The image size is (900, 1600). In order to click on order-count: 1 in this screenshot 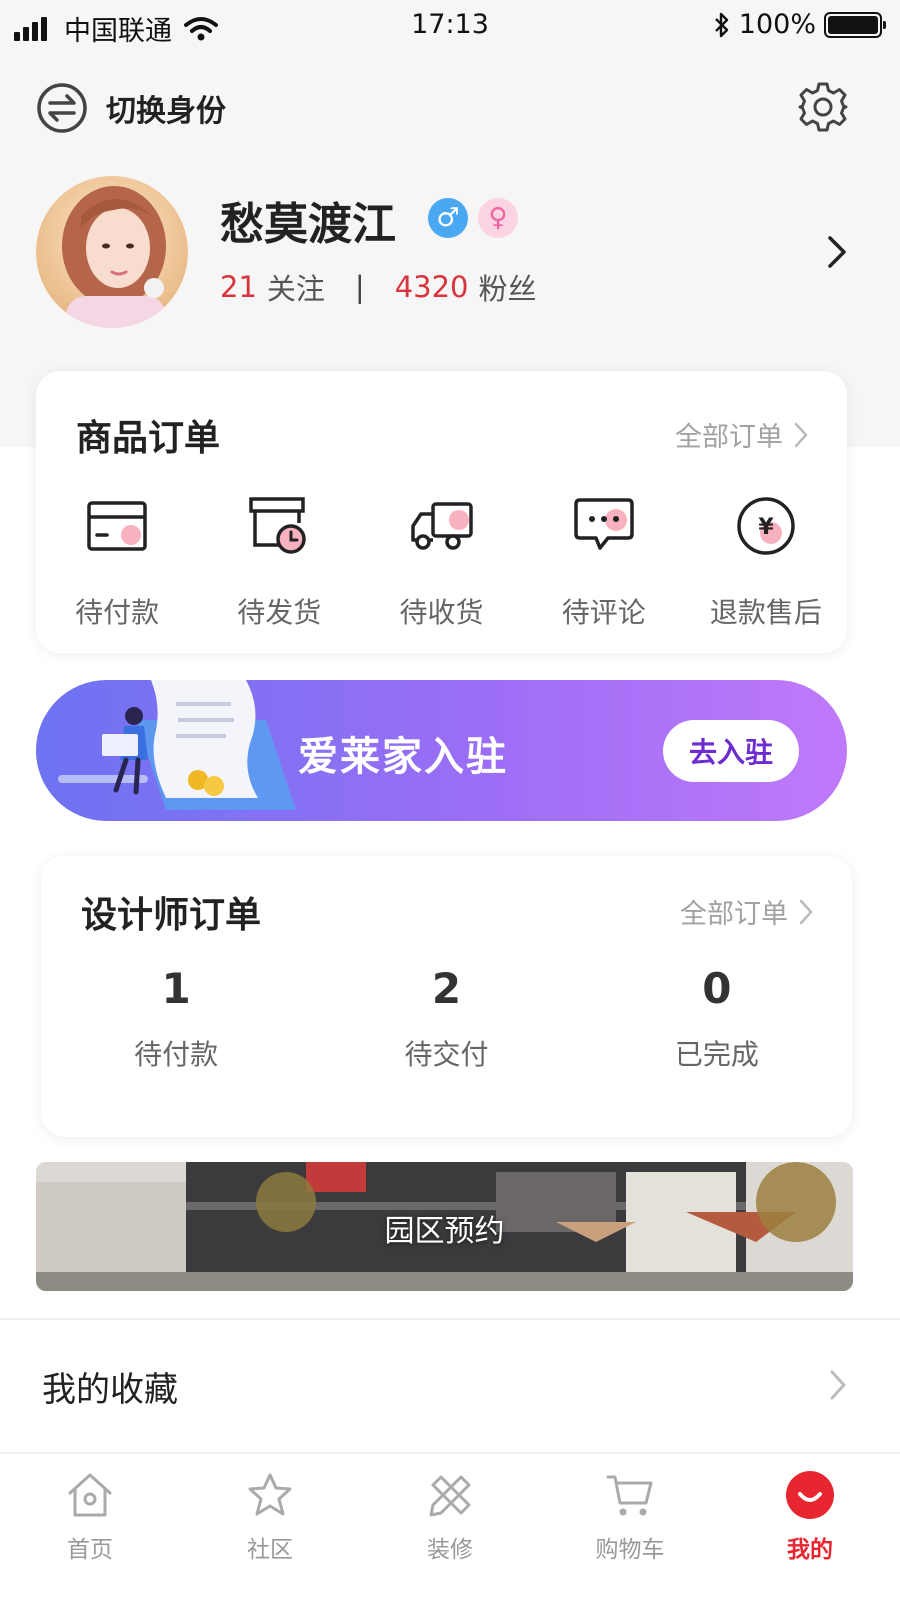, I will do `click(176, 988)`.